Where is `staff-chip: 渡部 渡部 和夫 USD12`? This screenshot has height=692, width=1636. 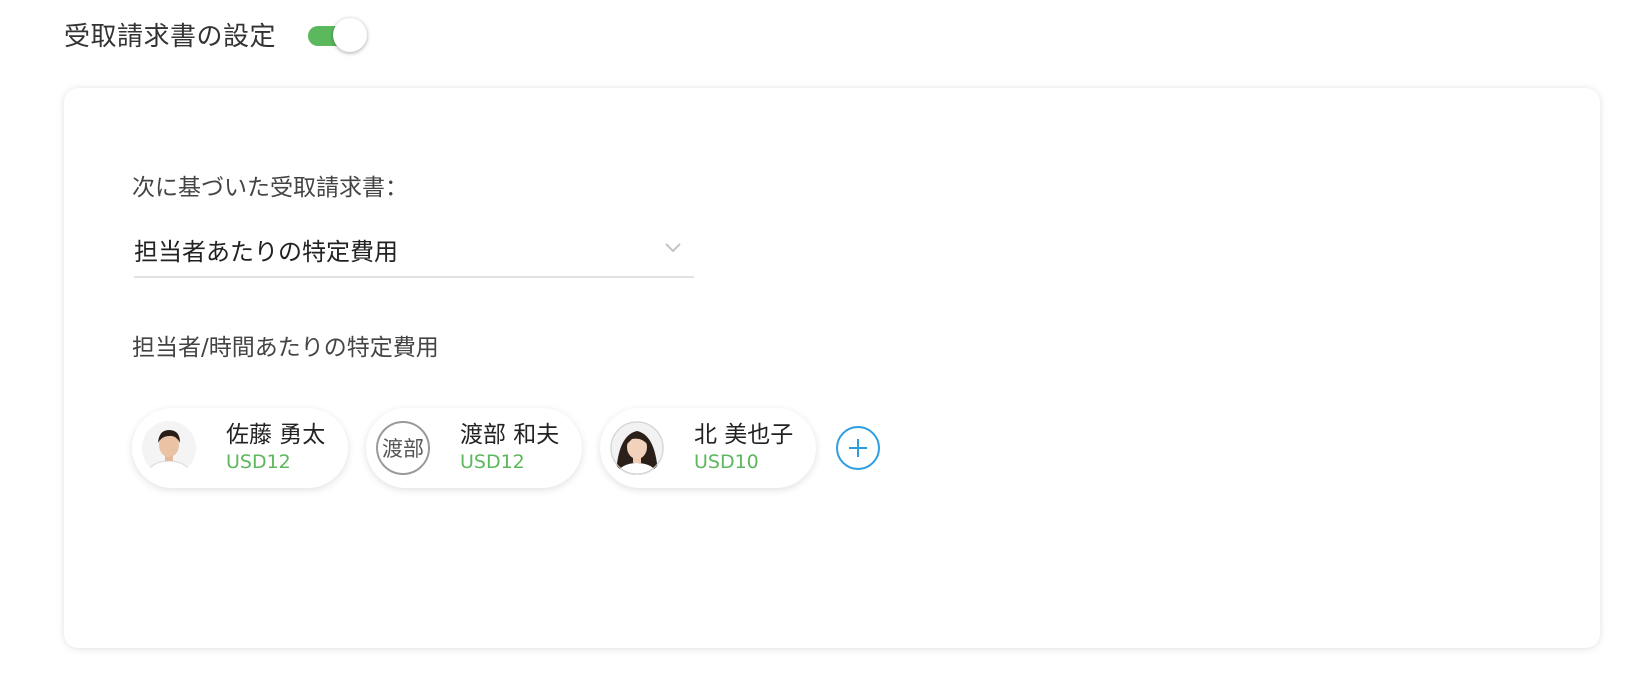 staff-chip: 渡部 渡部 和夫 USD12 is located at coordinates (474, 448).